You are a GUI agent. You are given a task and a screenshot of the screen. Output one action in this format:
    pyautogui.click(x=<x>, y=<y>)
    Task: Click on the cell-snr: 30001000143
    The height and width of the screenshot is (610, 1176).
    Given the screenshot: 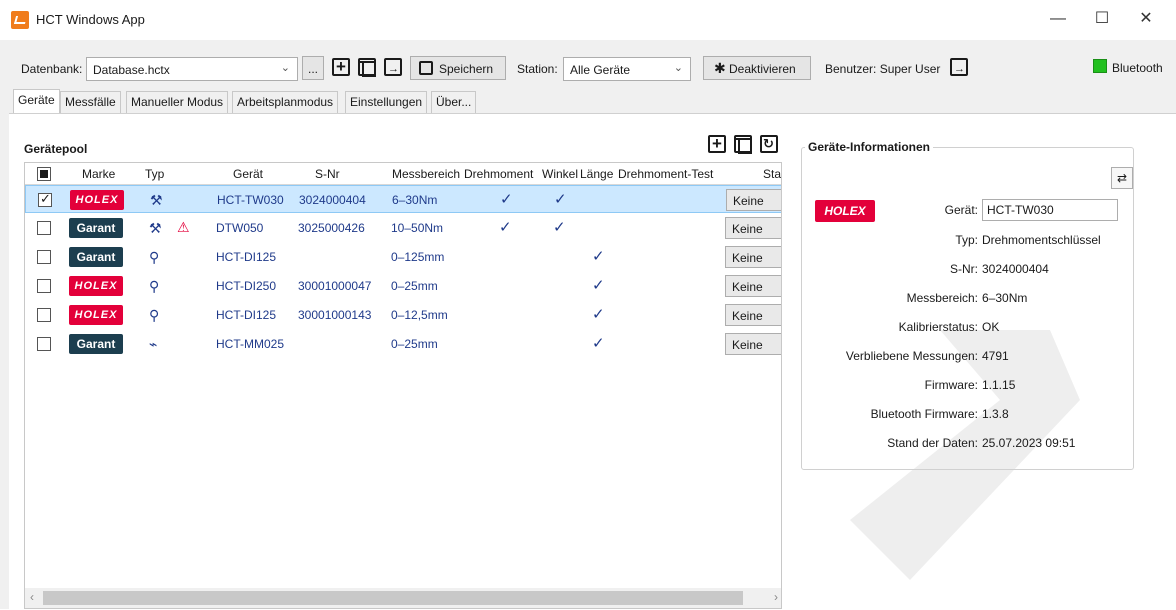 What is the action you would take?
    pyautogui.click(x=335, y=315)
    